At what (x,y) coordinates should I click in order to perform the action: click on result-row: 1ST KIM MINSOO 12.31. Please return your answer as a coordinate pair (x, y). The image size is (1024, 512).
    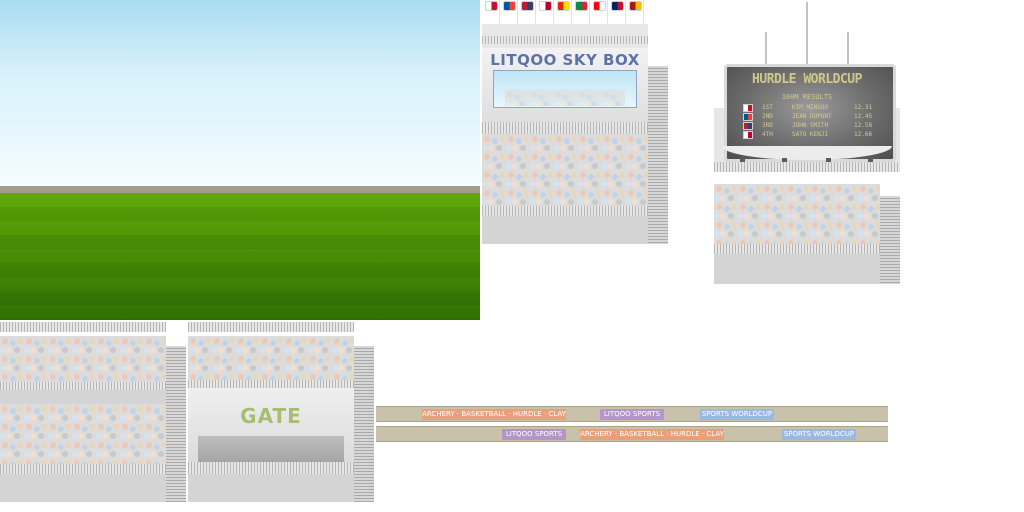
    Looking at the image, I should click on (811, 108).